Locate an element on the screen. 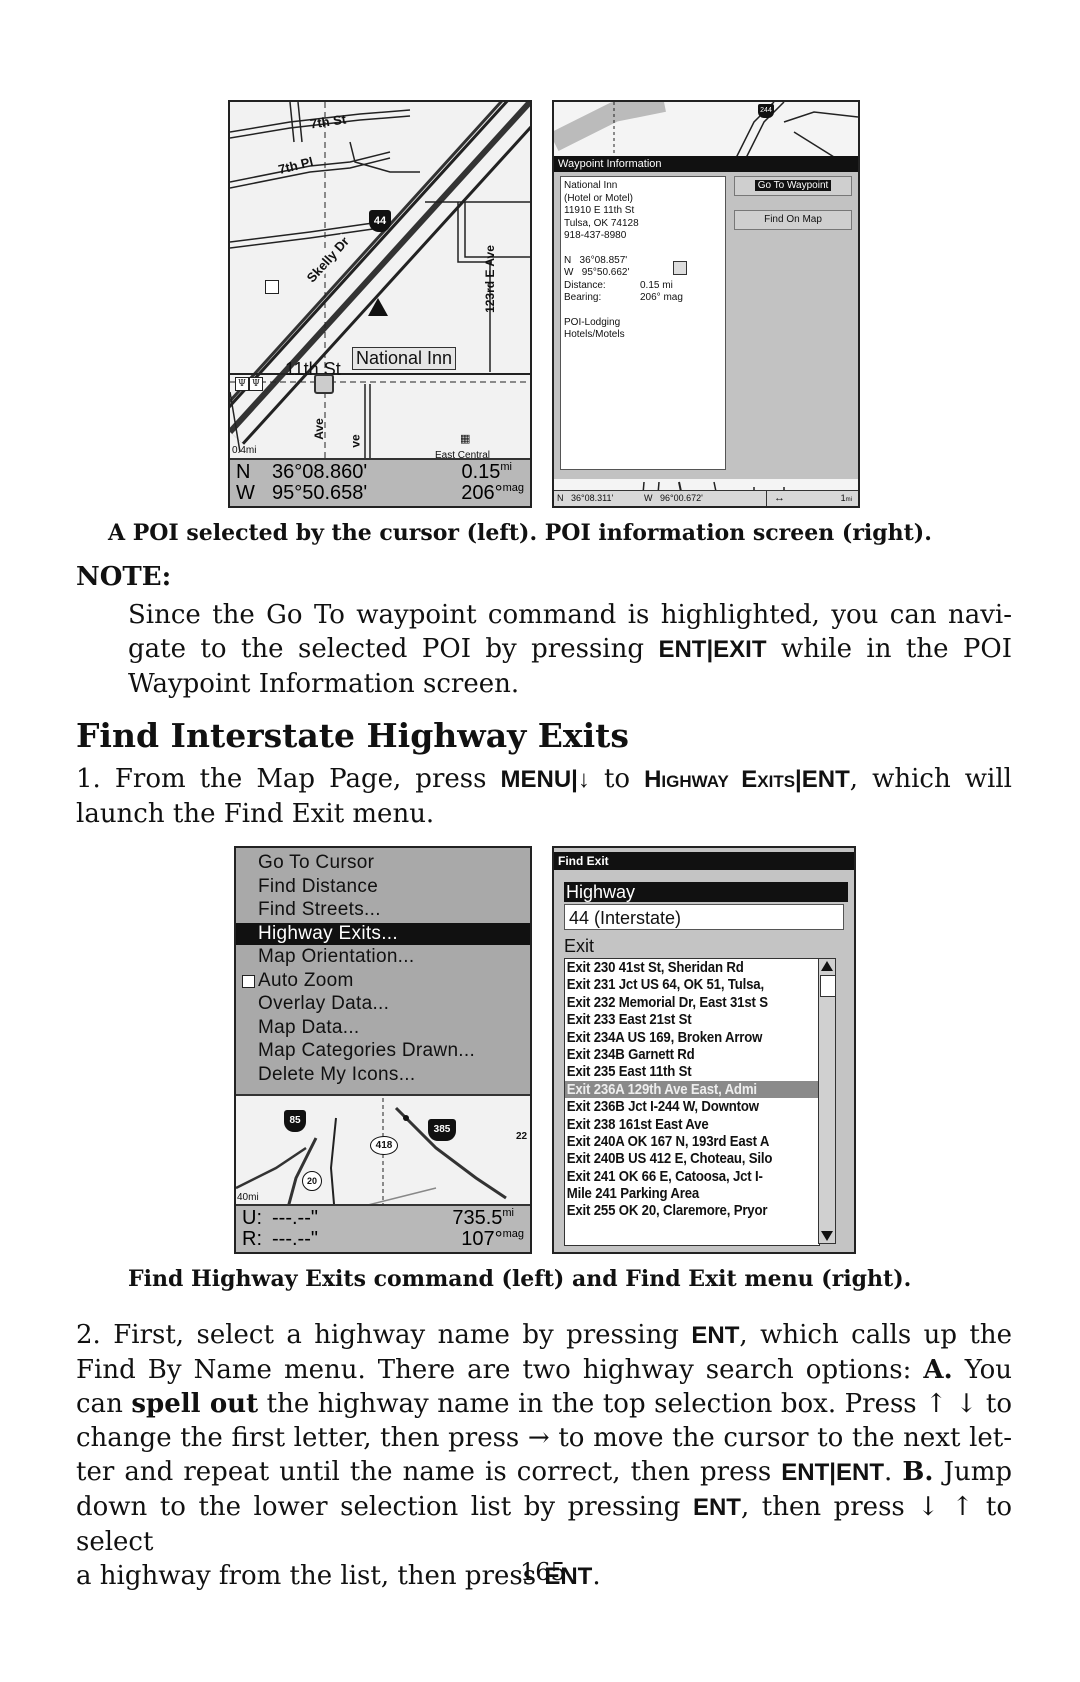 This screenshot has height=1682, width=1080. exit-list-item: Exit 230 41st St, Sheridan Rd is located at coordinates (692, 967).